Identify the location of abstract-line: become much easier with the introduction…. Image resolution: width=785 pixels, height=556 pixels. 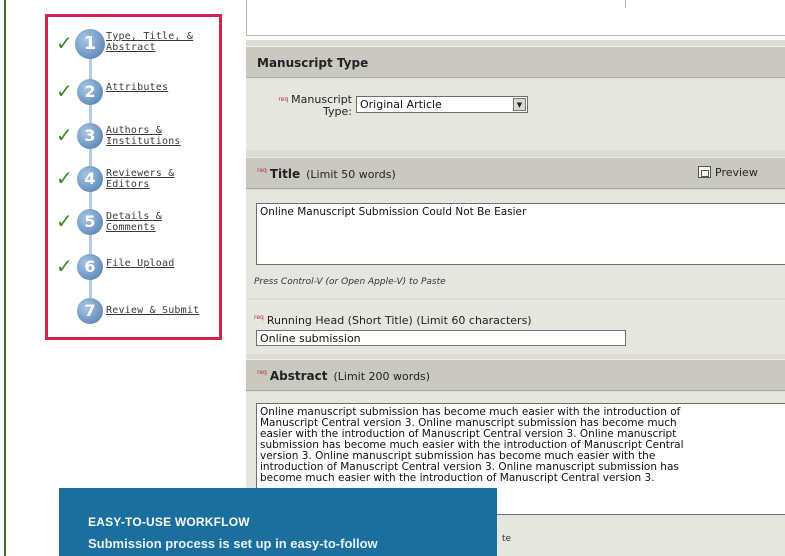
(457, 478).